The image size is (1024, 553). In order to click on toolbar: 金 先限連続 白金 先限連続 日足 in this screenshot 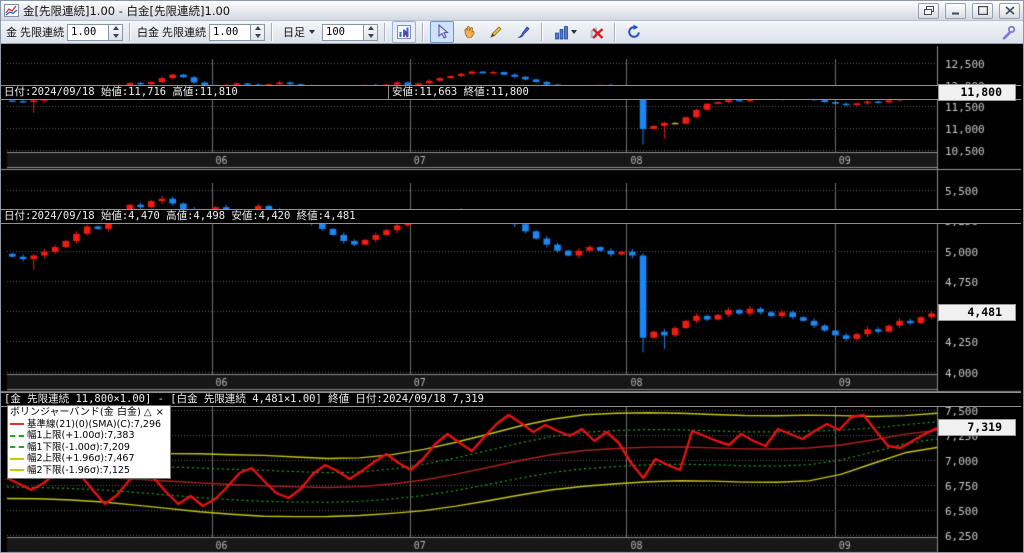, I will do `click(512, 32)`.